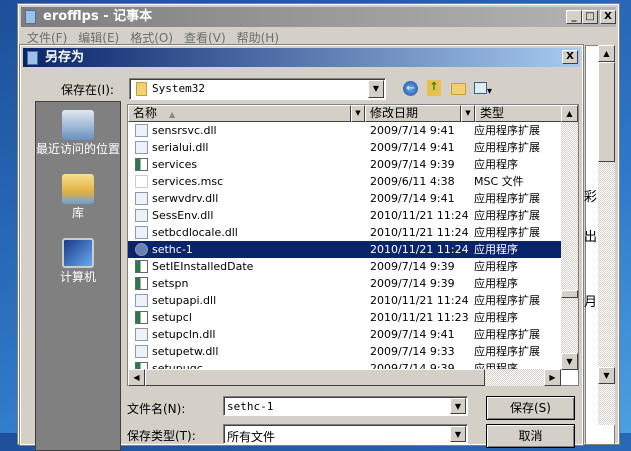  What do you see at coordinates (608, 17) in the screenshot?
I see `close-button: X` at bounding box center [608, 17].